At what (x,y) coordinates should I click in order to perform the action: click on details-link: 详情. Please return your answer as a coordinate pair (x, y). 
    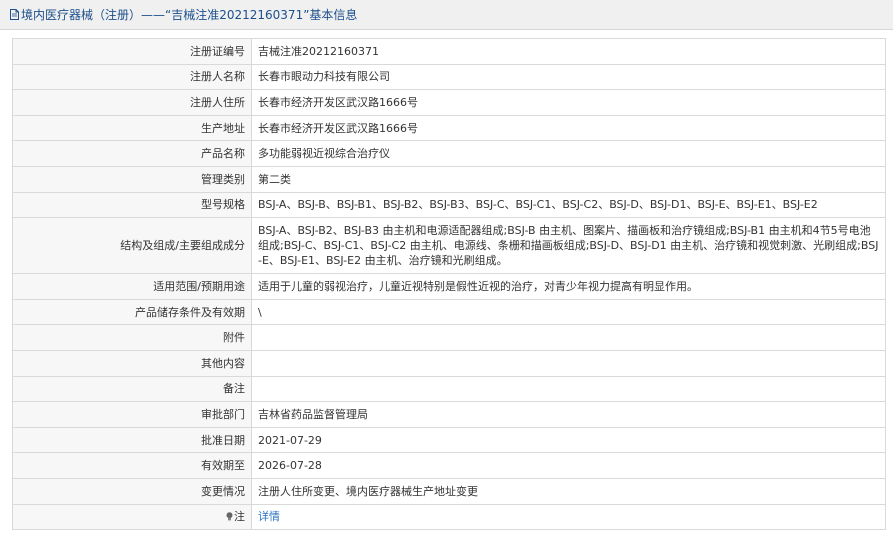
    Looking at the image, I should click on (269, 516).